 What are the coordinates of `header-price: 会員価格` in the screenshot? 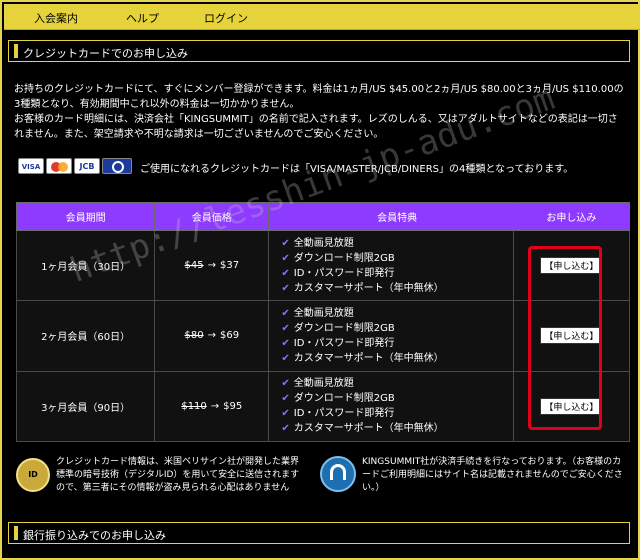 It's located at (212, 216).